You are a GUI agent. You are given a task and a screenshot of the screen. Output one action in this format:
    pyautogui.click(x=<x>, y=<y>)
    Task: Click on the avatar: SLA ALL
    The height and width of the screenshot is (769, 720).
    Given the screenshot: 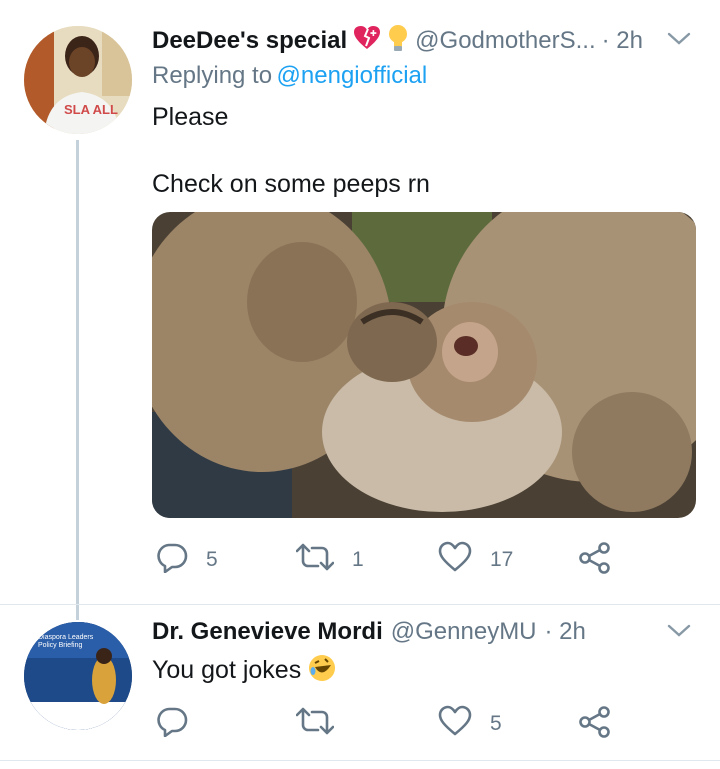 What is the action you would take?
    pyautogui.click(x=78, y=80)
    